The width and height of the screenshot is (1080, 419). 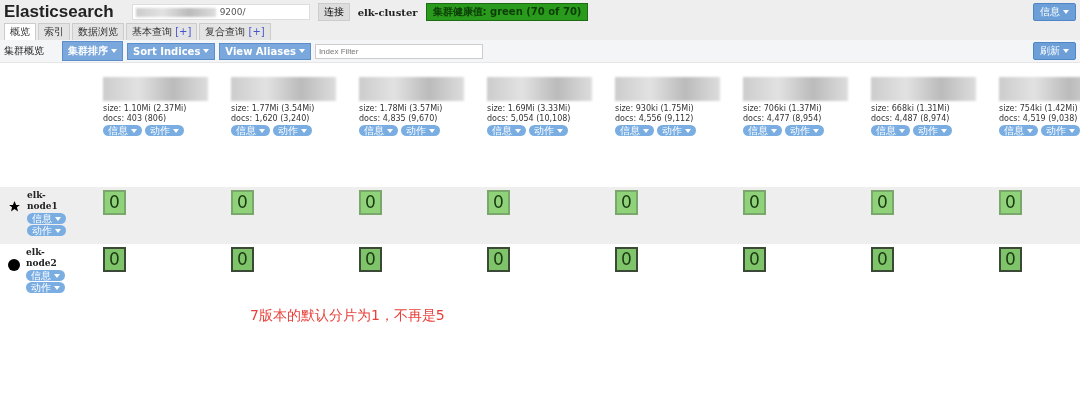 What do you see at coordinates (273, 108) in the screenshot?
I see `index-size: size: 1.77Mi (3.54Mi)` at bounding box center [273, 108].